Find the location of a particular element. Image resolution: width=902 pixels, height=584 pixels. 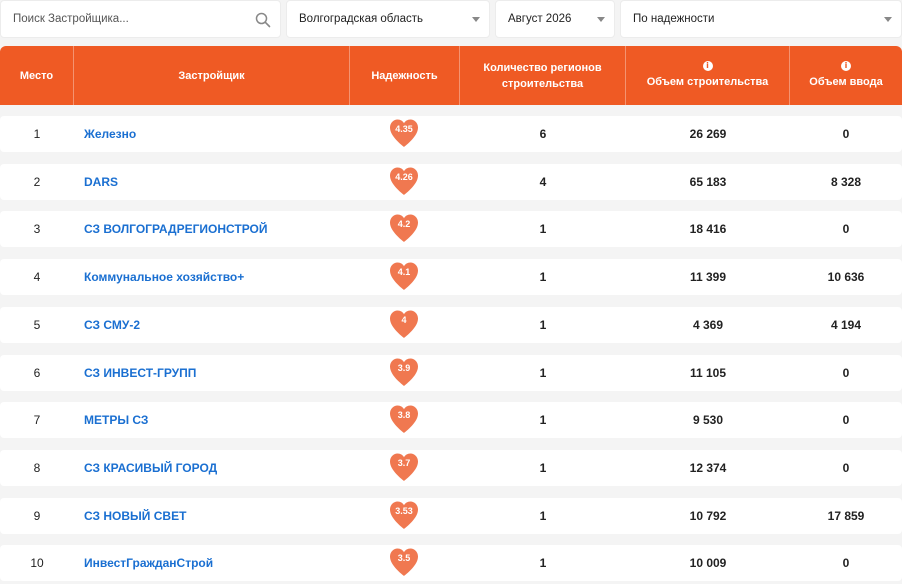

developer-link: МЕТРЫ СЗ is located at coordinates (214, 420).